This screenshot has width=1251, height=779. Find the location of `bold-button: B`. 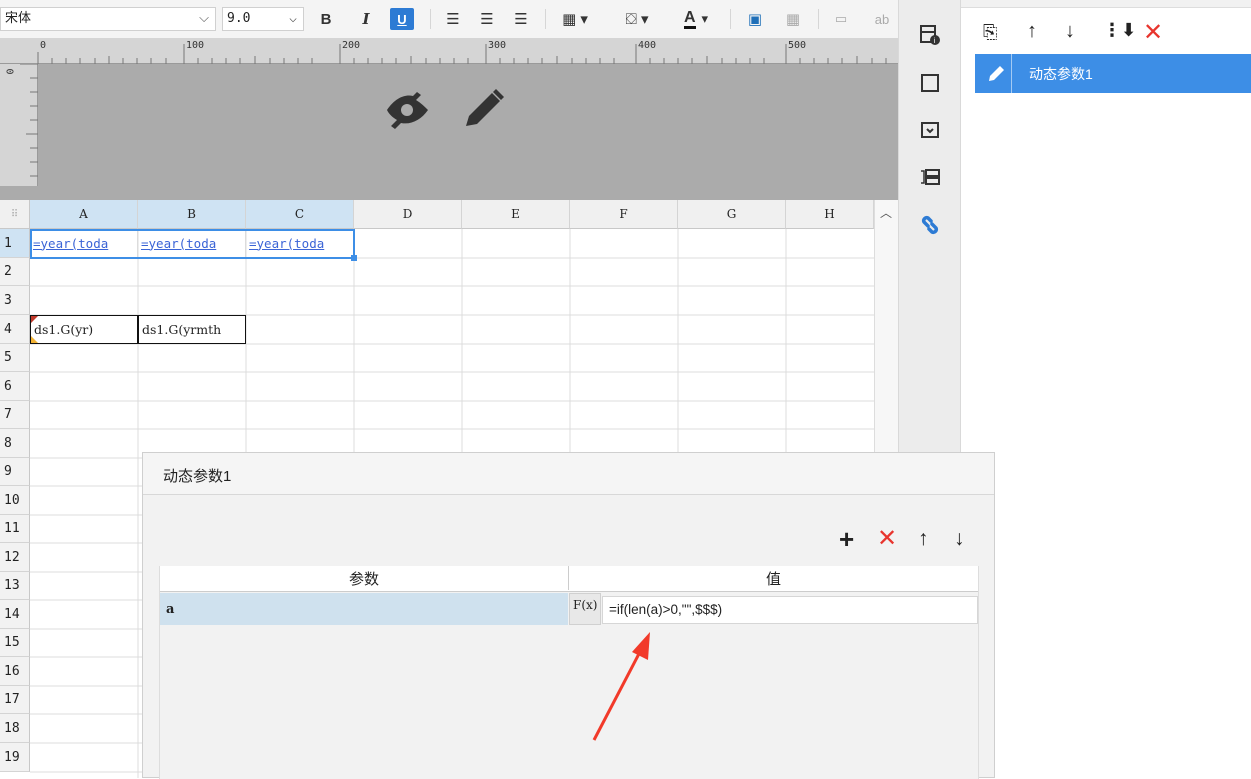

bold-button: B is located at coordinates (326, 19).